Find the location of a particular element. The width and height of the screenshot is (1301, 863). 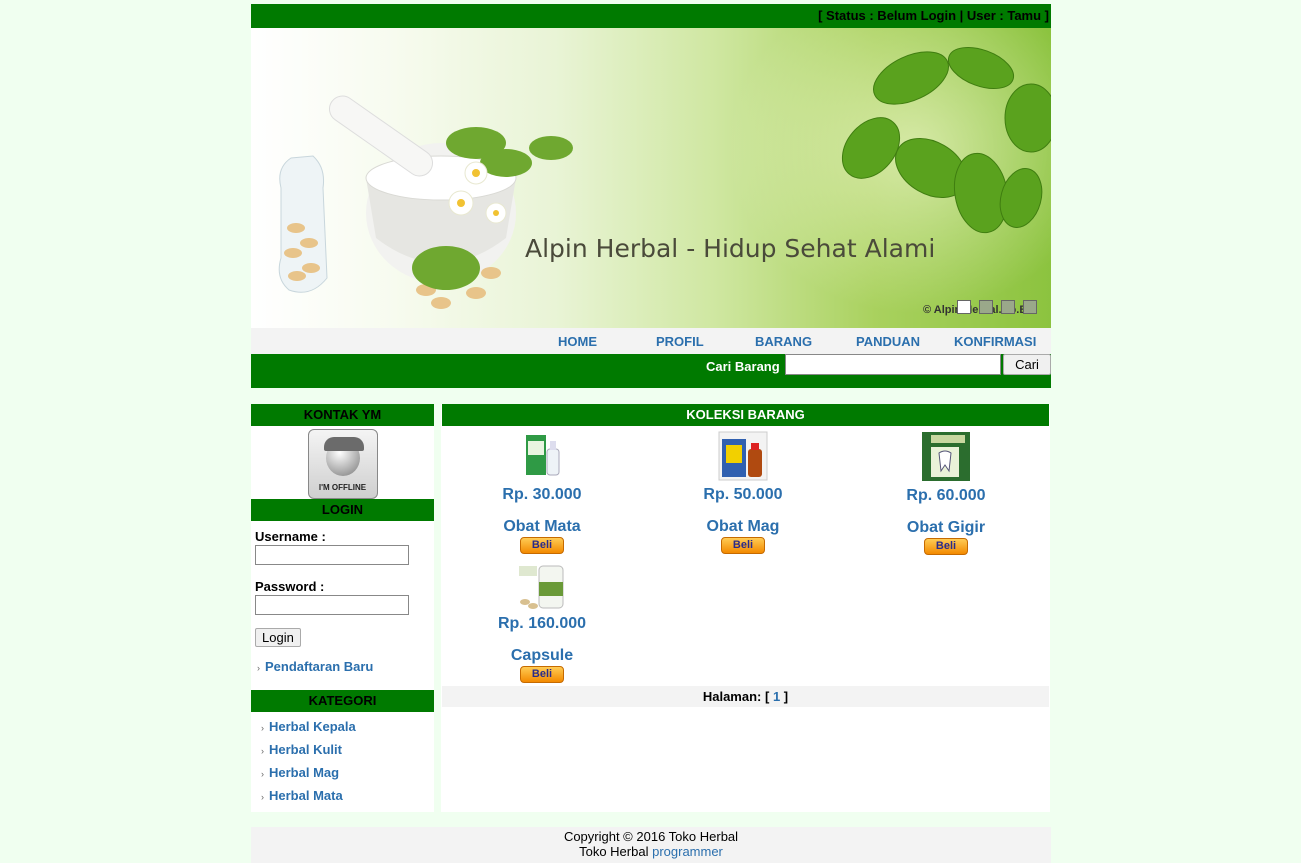

slider-dots is located at coordinates (1001, 307).